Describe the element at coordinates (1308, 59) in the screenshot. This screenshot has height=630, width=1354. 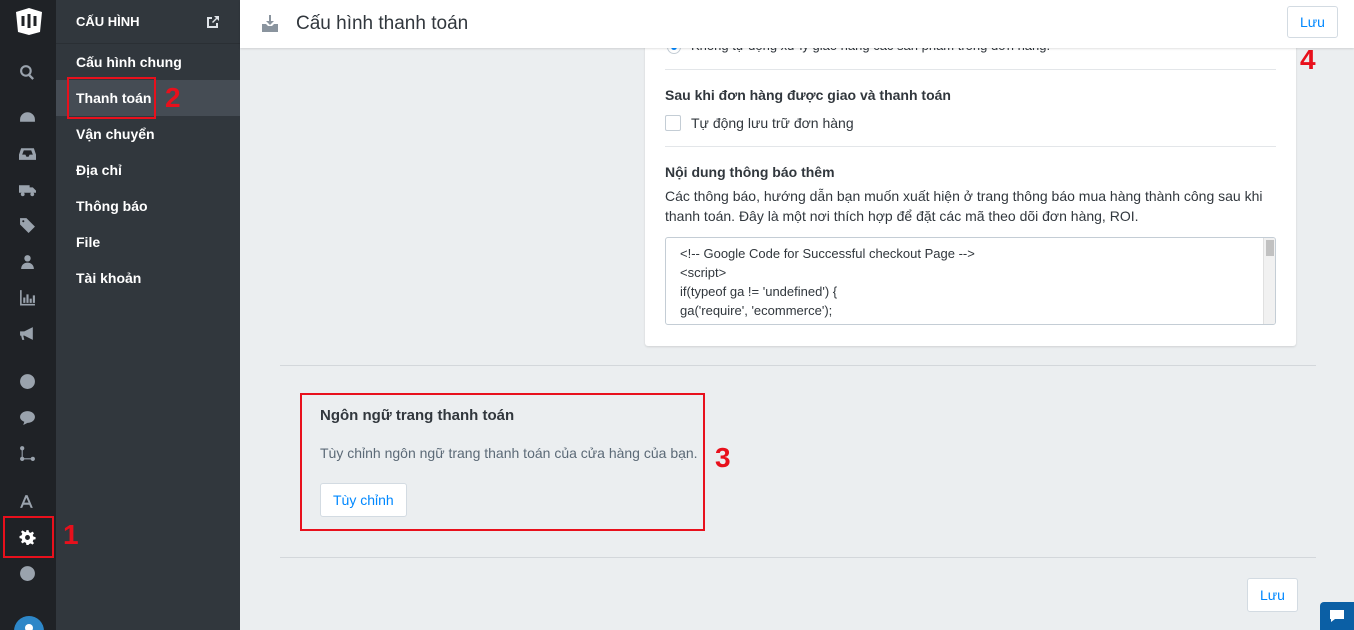
I see `annotation-number-4: 4` at that location.